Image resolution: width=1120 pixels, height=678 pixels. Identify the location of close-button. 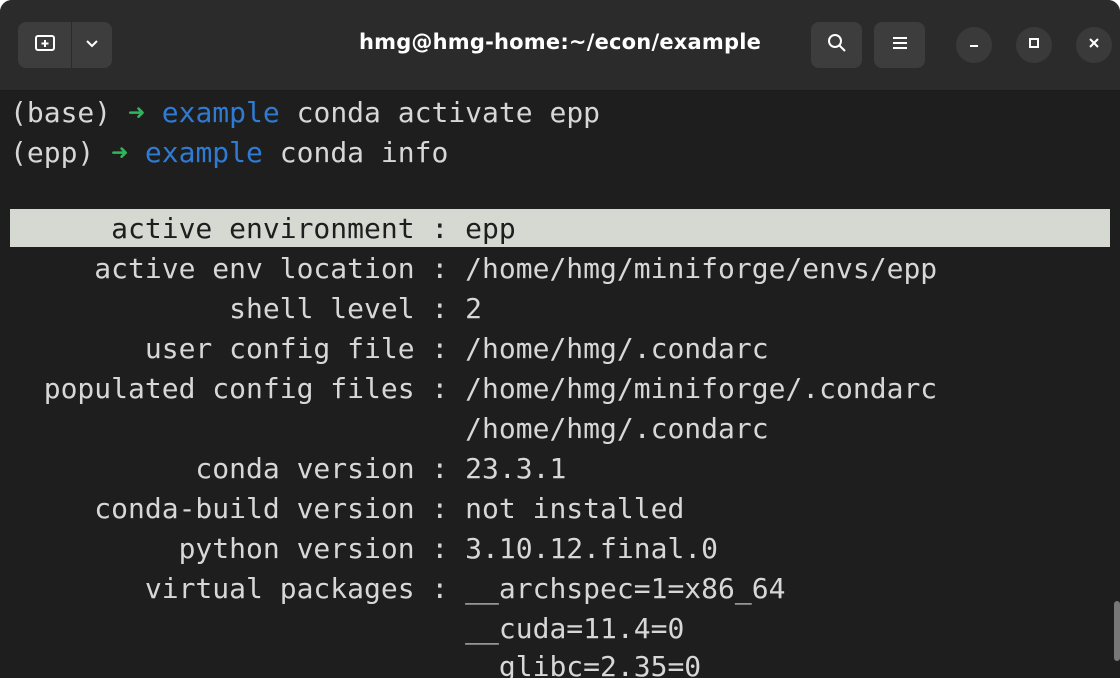
(1094, 45).